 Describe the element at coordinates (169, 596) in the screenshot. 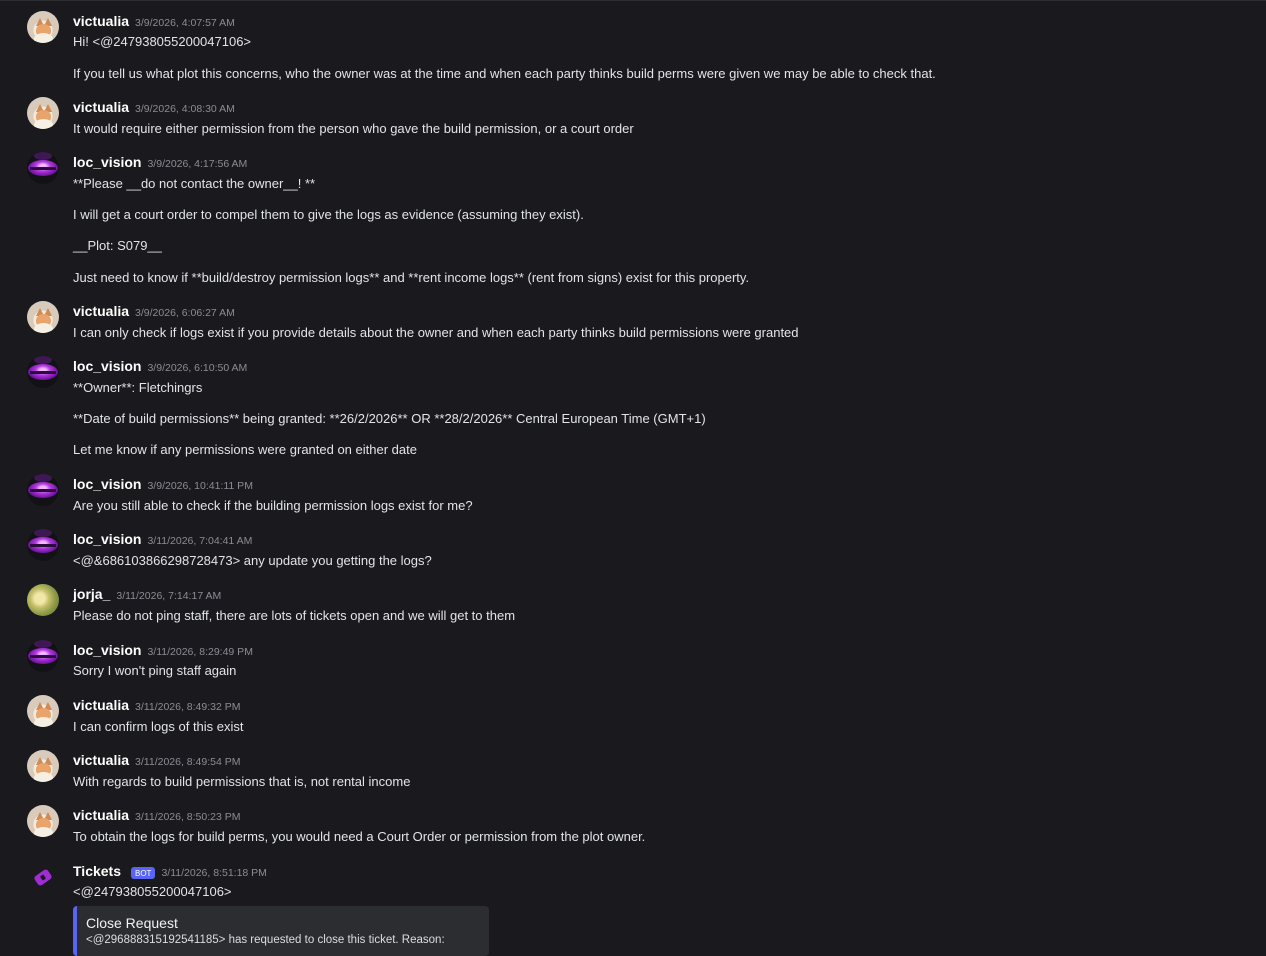

I see `message-timestamp: 3/11/2026, 7:14:17 AM` at that location.